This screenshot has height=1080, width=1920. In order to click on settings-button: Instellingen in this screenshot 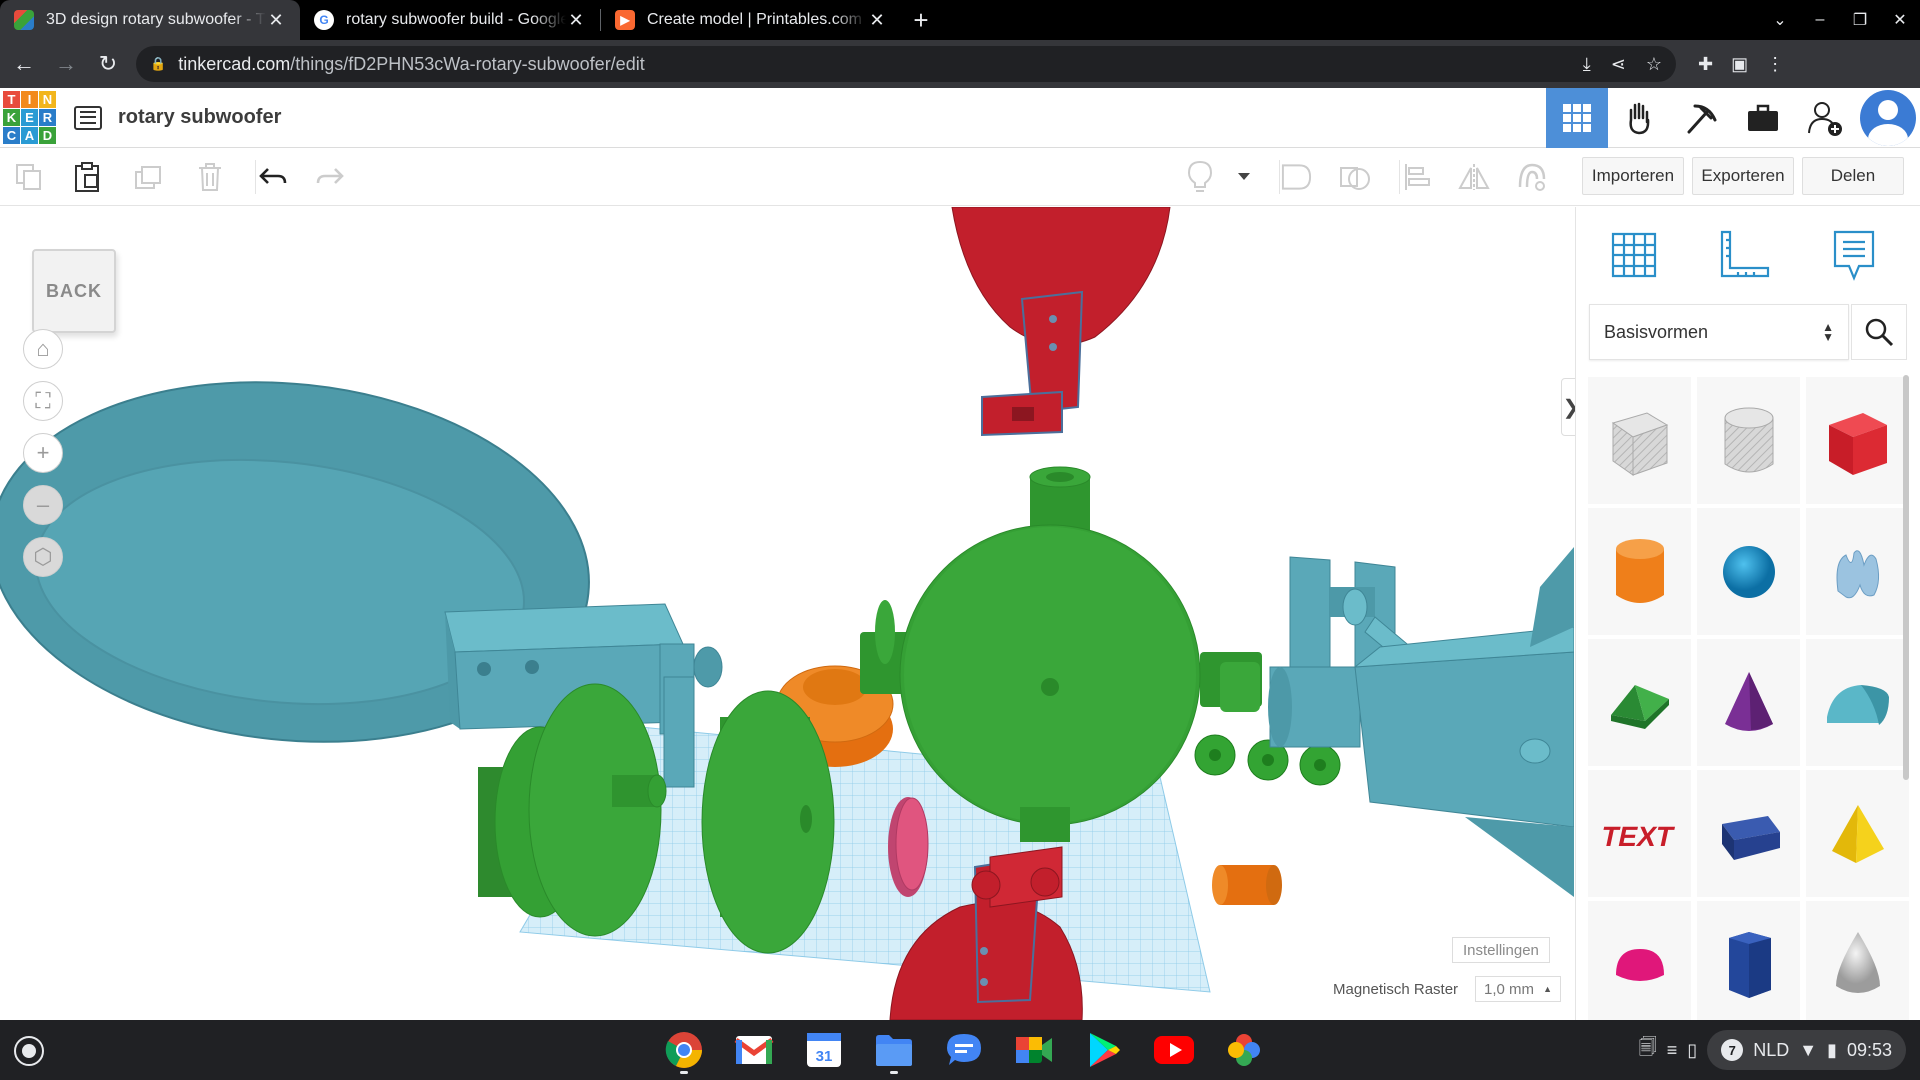, I will do `click(1501, 950)`.